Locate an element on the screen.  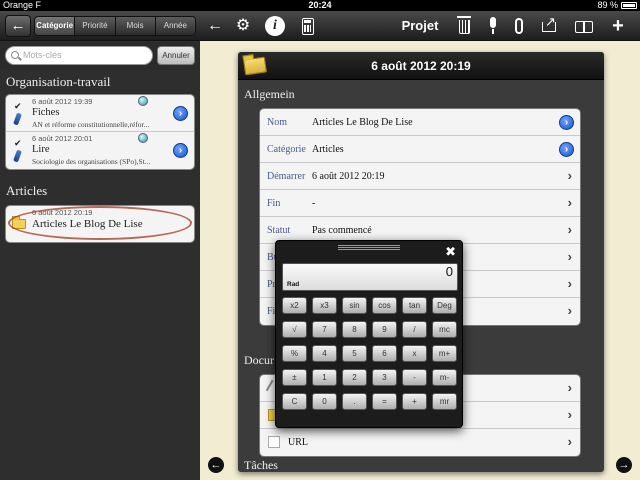
document-label: URL is located at coordinates (298, 442).